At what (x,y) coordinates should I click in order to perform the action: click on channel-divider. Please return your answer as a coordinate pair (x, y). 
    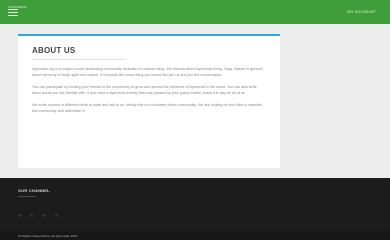
    Looking at the image, I should click on (27, 196).